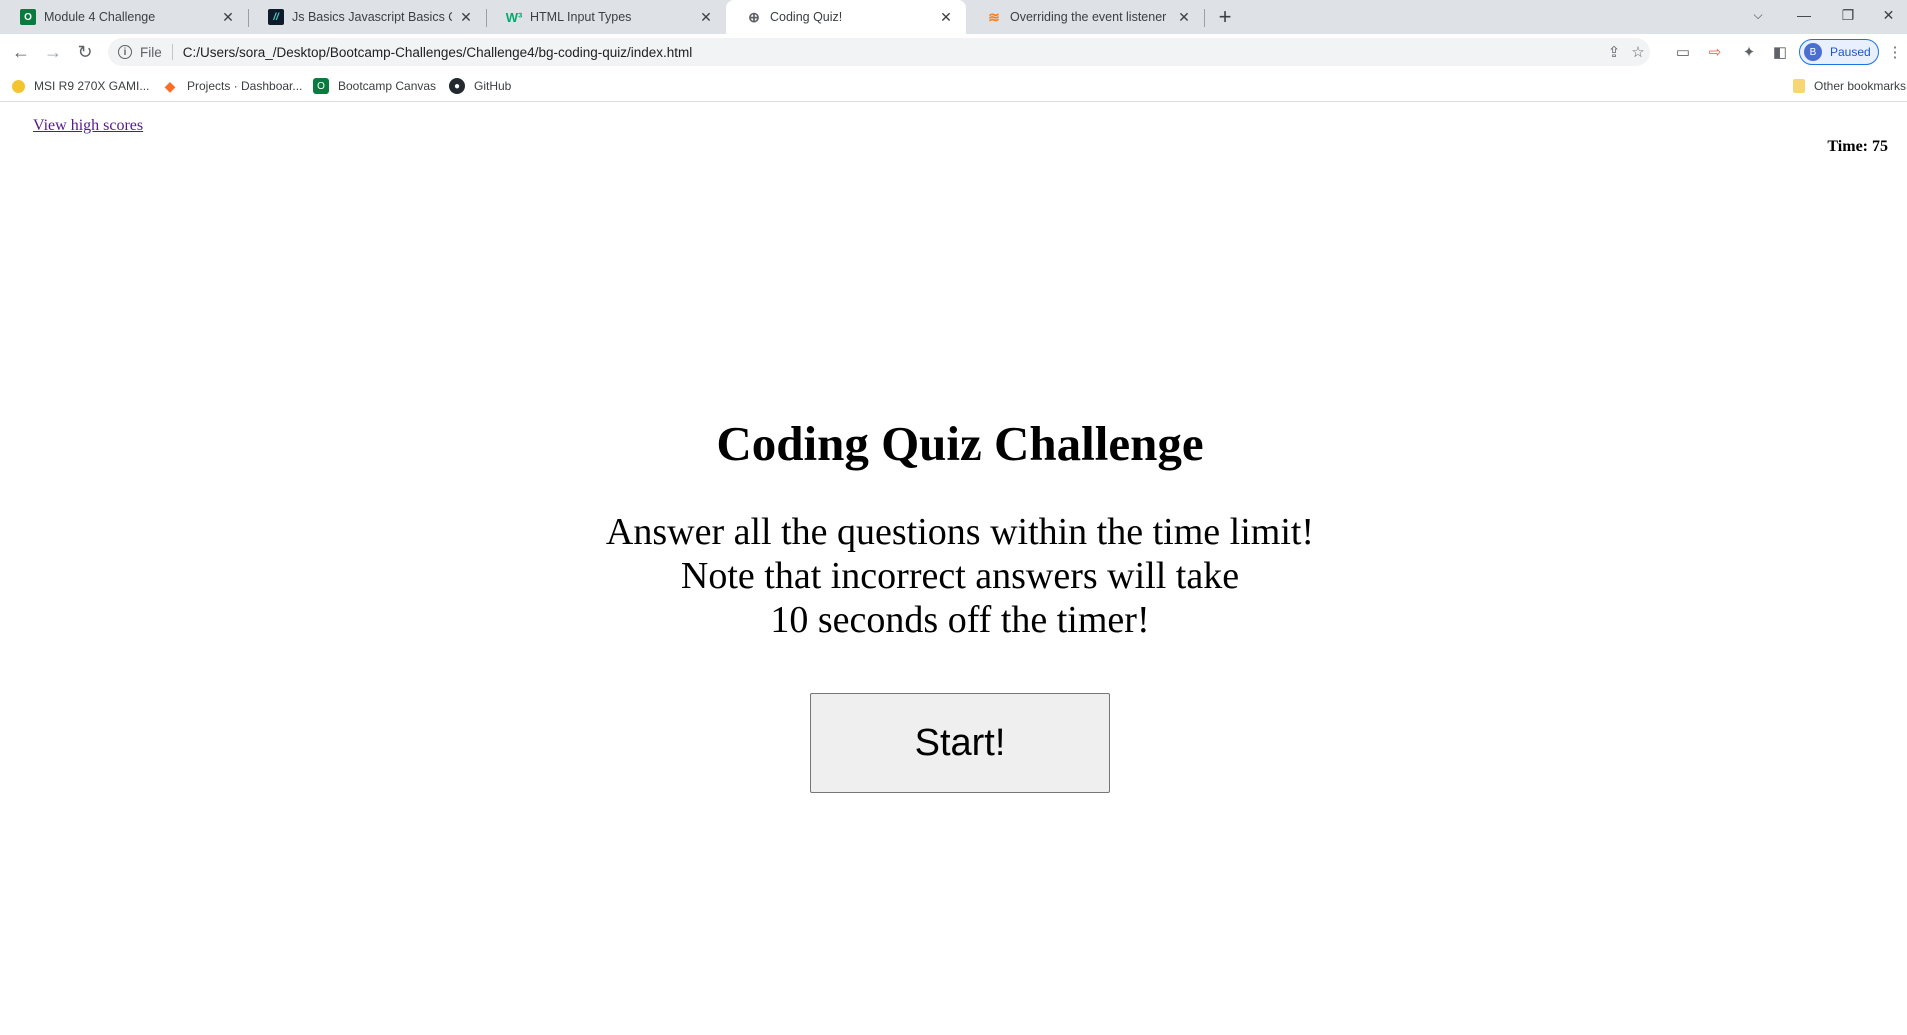  What do you see at coordinates (960, 443) in the screenshot?
I see `page-title: Coding Quiz Challenge` at bounding box center [960, 443].